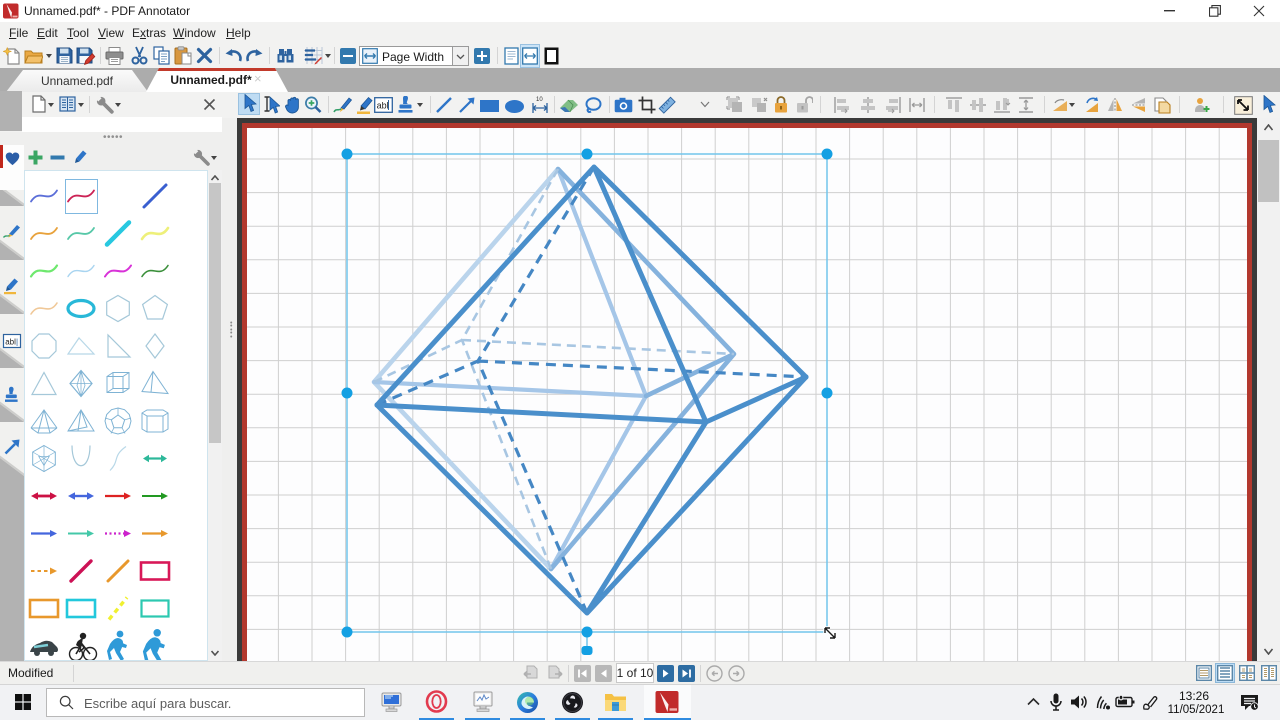  I want to click on svg-text: 10, so click(539, 100).